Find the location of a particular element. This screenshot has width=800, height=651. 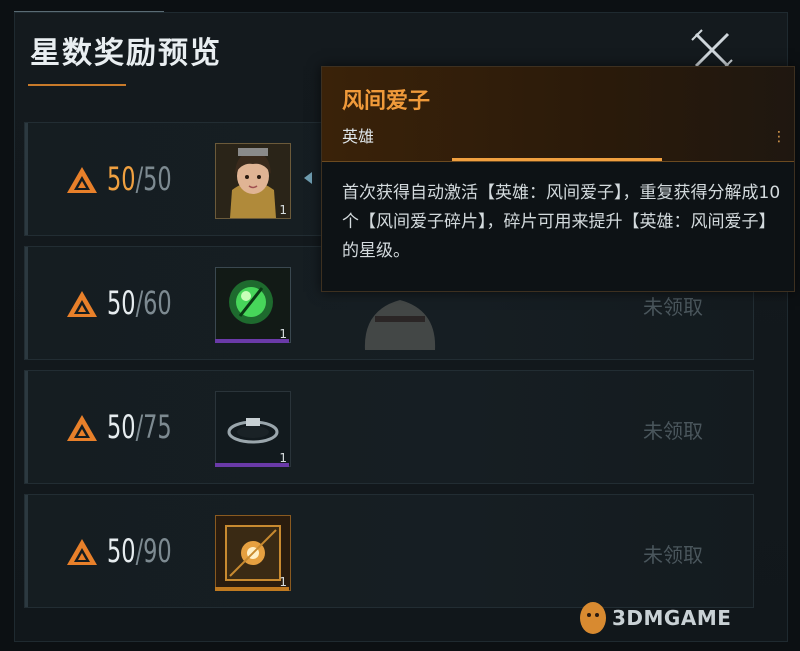

tooltip-header: 风间爱子 英雄 ⋮ is located at coordinates (558, 114).